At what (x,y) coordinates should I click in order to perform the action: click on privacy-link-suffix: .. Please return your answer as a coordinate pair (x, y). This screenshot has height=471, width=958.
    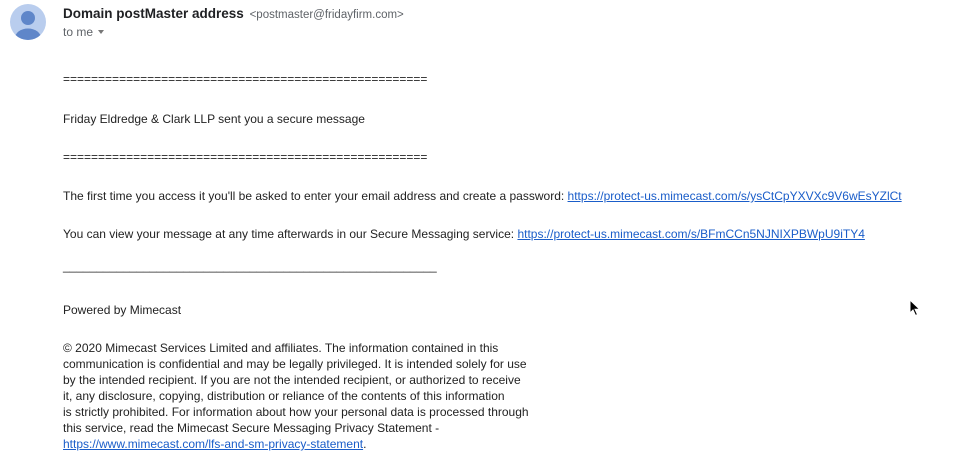
    Looking at the image, I should click on (365, 444).